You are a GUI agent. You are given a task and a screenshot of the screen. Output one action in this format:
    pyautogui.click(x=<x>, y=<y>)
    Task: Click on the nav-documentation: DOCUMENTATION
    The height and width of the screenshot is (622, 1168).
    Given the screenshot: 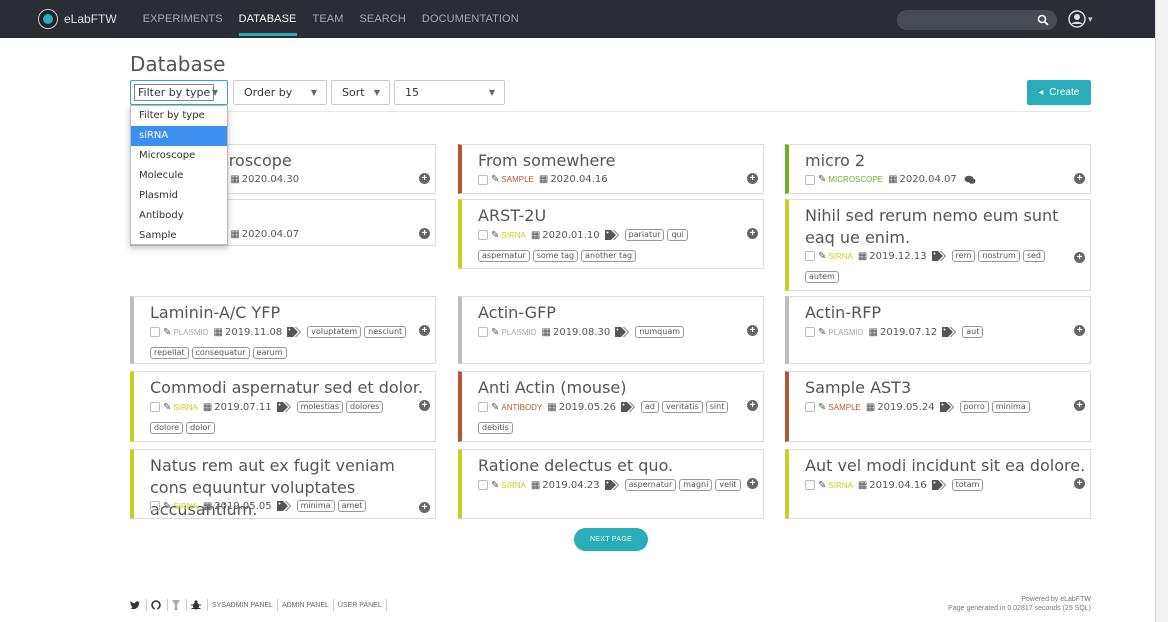 What is the action you would take?
    pyautogui.click(x=470, y=19)
    